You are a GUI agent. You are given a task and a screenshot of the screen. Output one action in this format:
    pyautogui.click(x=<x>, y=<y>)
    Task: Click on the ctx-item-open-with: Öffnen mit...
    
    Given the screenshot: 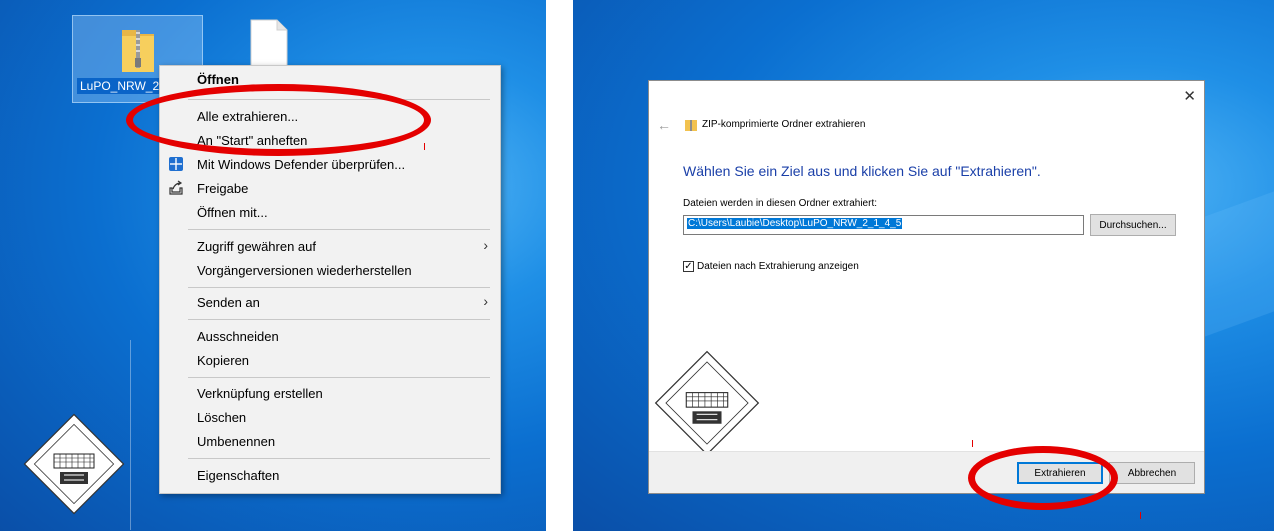 What is the action you would take?
    pyautogui.click(x=330, y=212)
    